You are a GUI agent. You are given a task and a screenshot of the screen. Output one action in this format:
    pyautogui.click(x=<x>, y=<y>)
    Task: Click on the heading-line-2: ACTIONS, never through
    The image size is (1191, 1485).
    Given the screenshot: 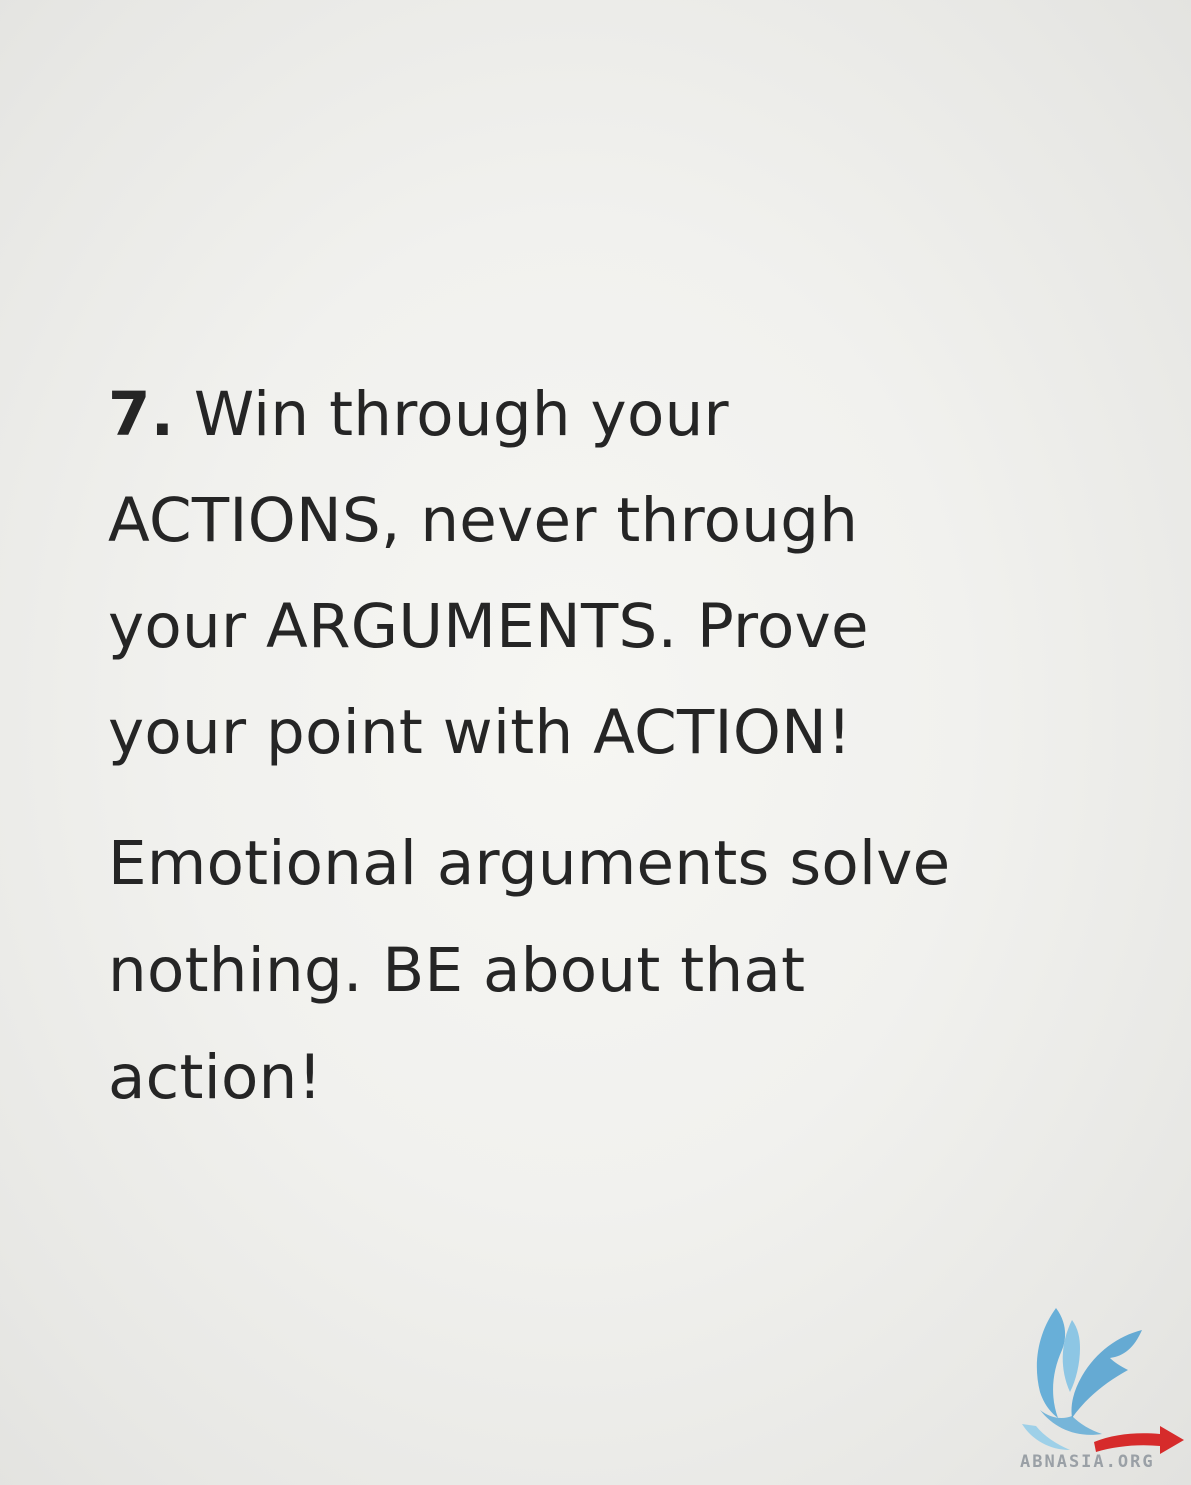 What is the action you would take?
    pyautogui.click(x=483, y=520)
    